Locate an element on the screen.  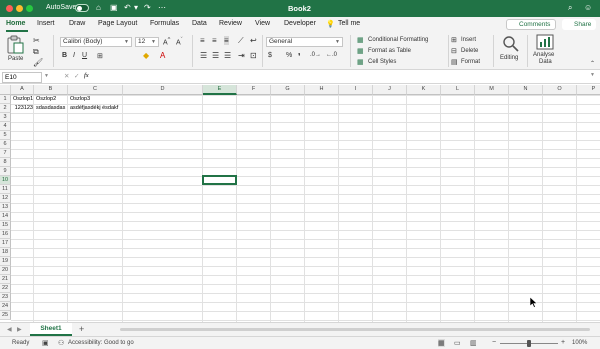
column-header-f: F is located at coordinates (254, 90).